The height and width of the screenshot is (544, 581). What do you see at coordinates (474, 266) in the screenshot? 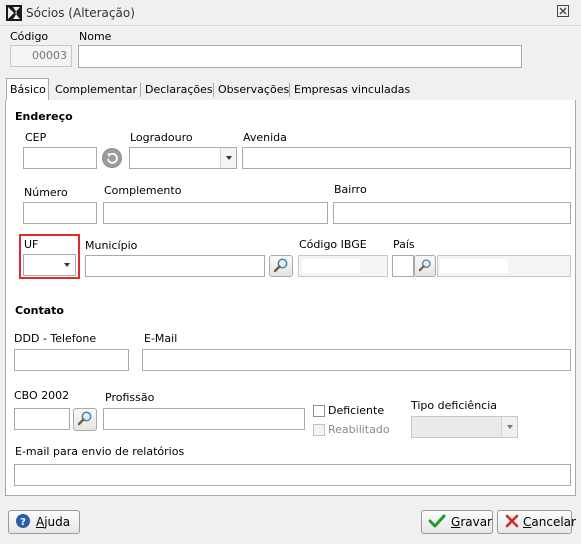
I see `pais-redacted-area` at bounding box center [474, 266].